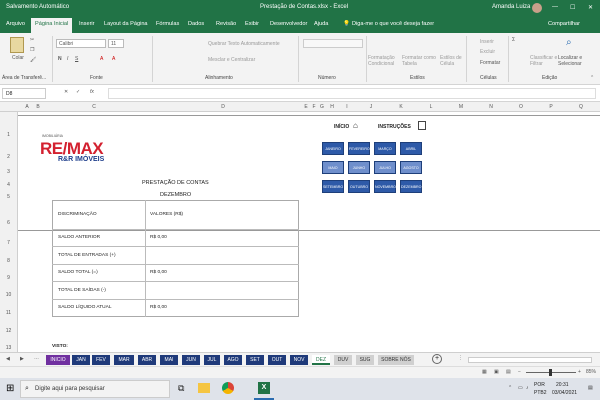 This screenshot has height=400, width=600. Describe the element at coordinates (8, 197) in the screenshot. I see `row-header: 5` at that location.